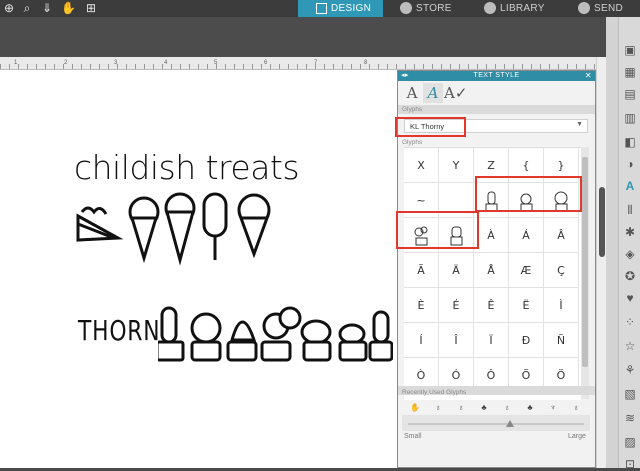 Image resolution: width=640 pixels, height=471 pixels. Describe the element at coordinates (526, 235) in the screenshot. I see `glyph-cell: Á` at that location.